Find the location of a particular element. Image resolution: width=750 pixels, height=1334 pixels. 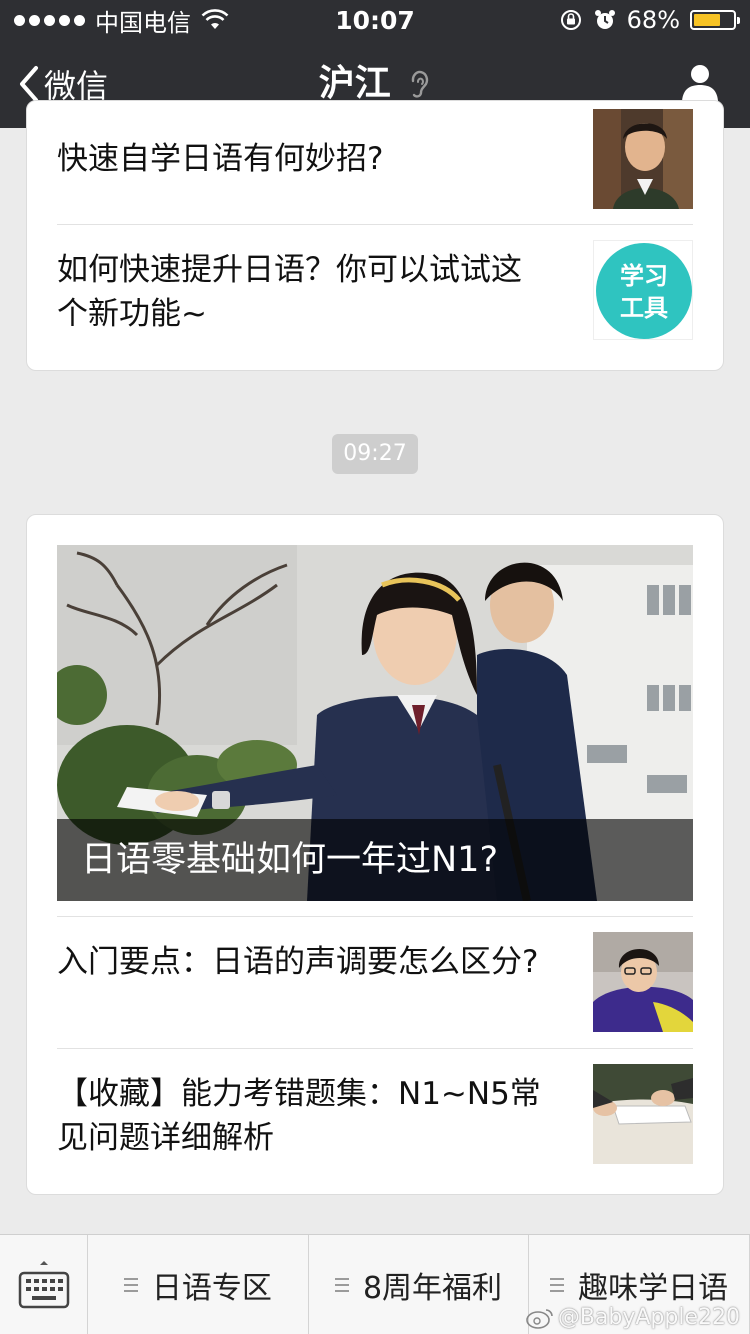

wifi-icon is located at coordinates (215, 19).